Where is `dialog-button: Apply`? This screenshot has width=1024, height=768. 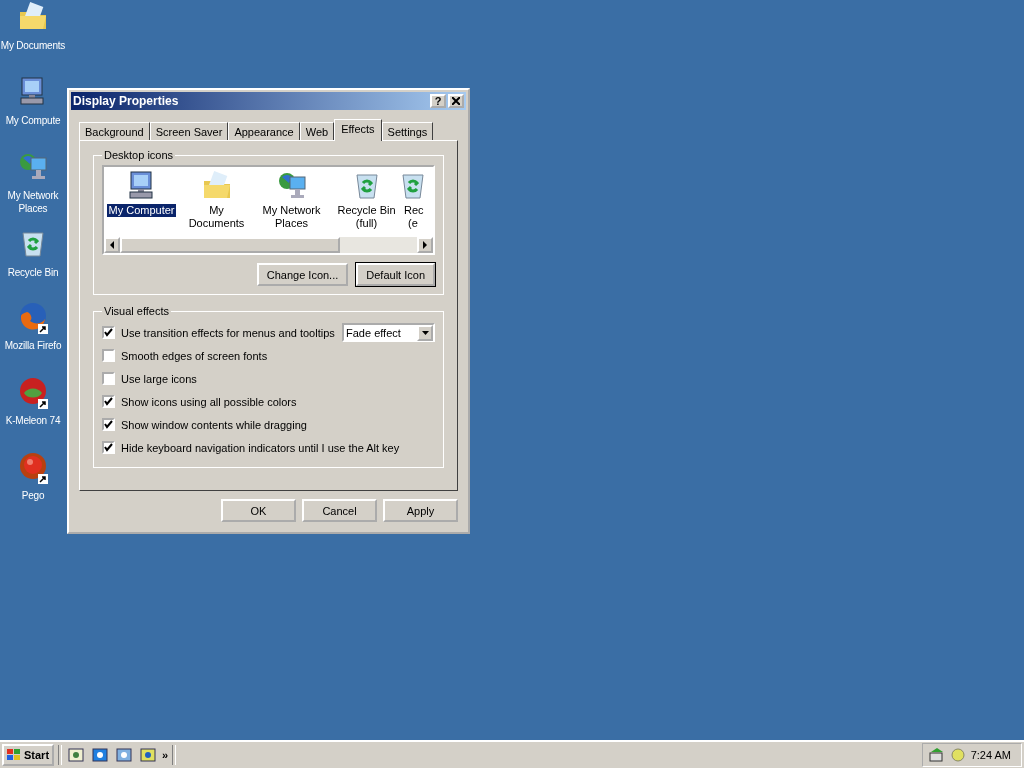
dialog-button: Apply is located at coordinates (420, 510).